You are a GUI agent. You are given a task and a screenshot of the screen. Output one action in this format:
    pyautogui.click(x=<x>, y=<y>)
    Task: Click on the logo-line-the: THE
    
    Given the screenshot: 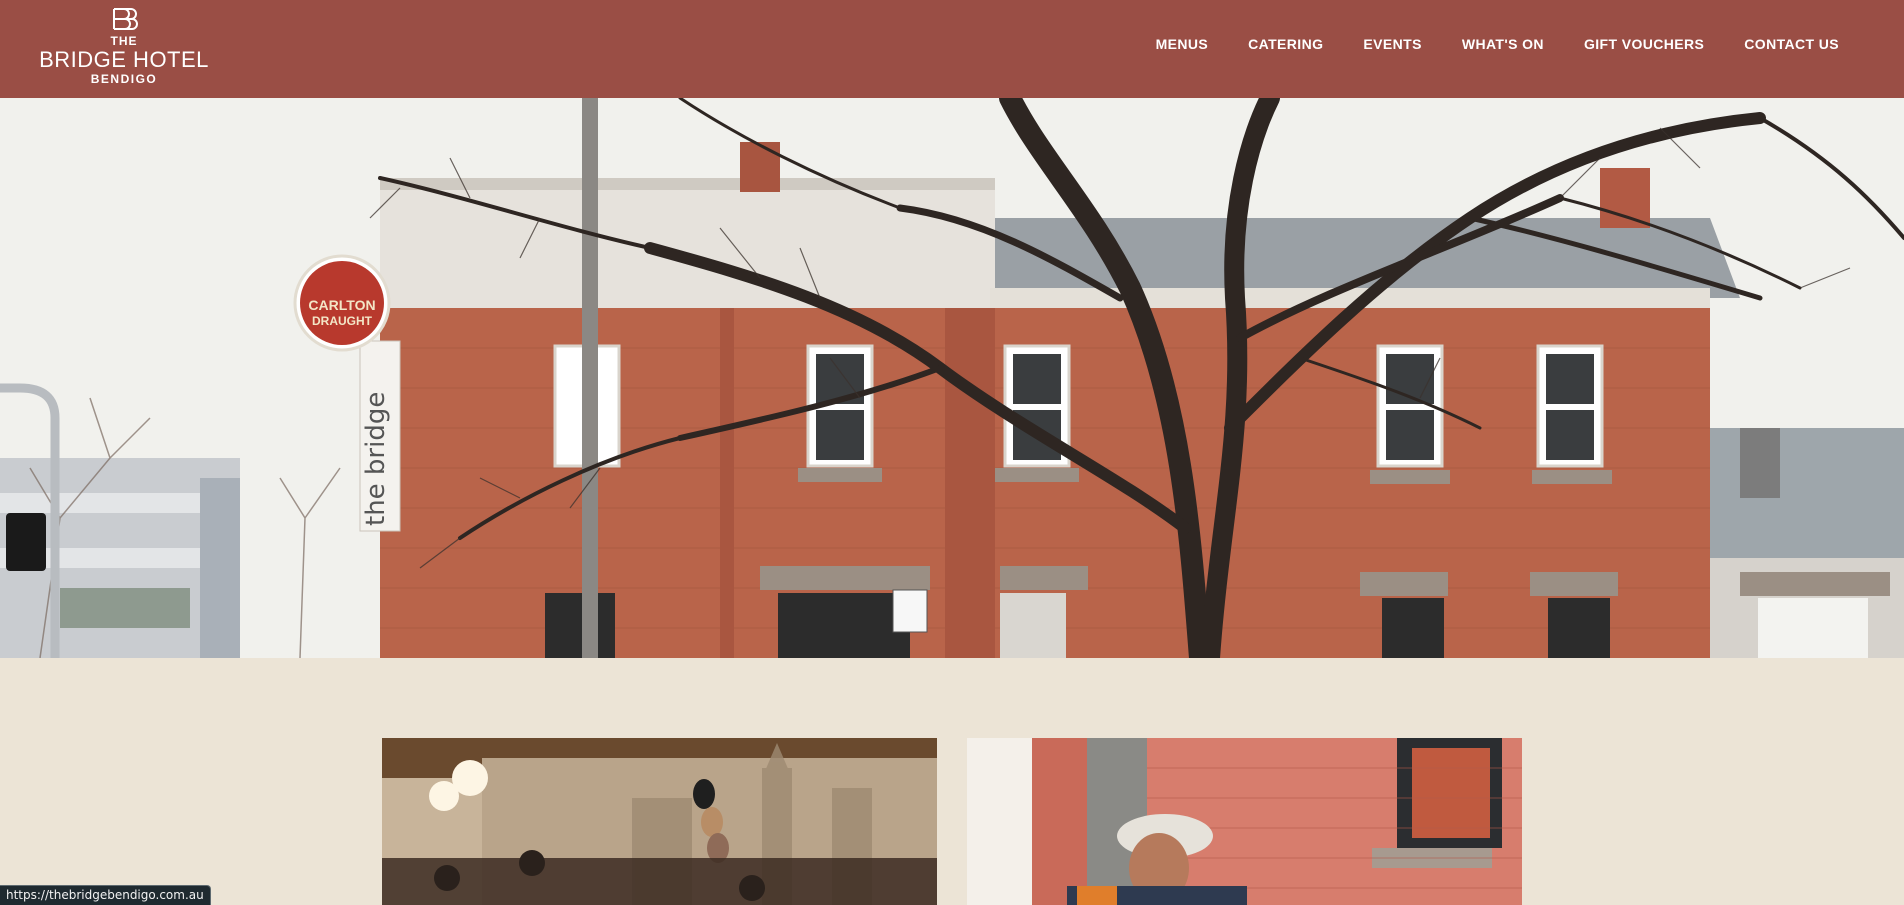 What is the action you would take?
    pyautogui.click(x=124, y=41)
    